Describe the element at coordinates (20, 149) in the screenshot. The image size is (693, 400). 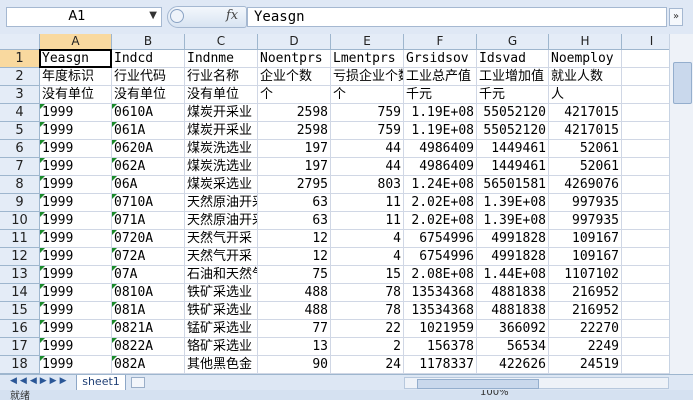
I see `row-header-6: 6` at that location.